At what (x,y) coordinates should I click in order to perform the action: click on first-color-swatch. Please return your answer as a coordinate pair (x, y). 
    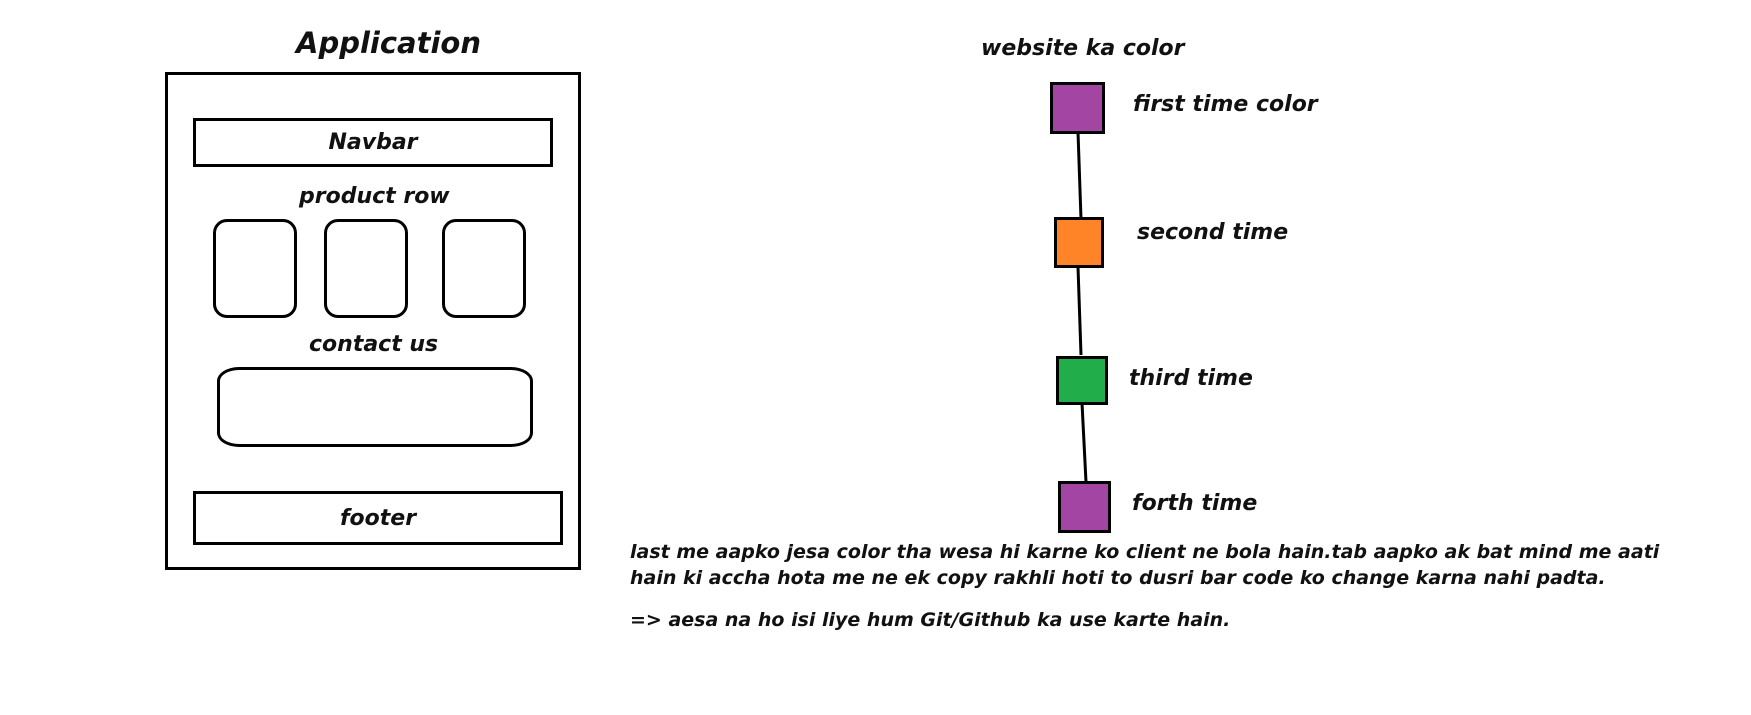
    Looking at the image, I should click on (1077, 108).